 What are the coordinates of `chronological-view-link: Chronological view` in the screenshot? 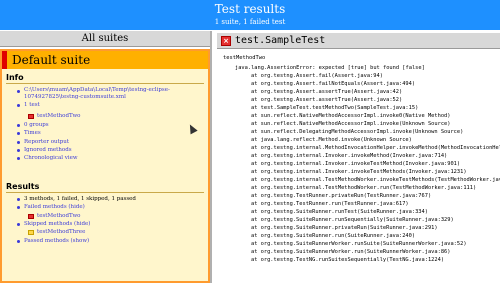 It's located at (47, 158).